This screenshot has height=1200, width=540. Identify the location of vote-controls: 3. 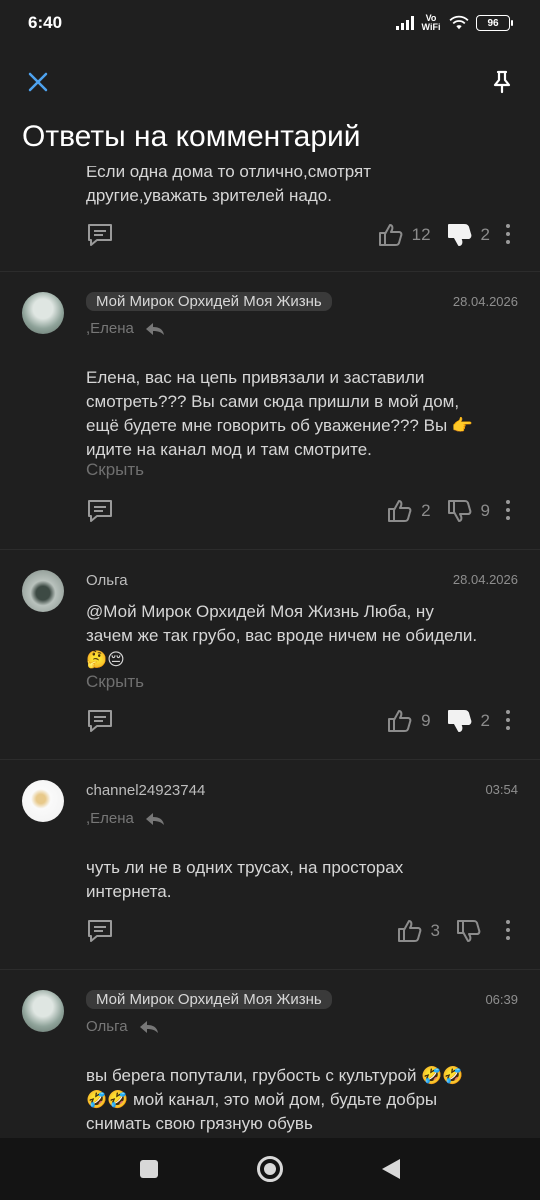
(443, 931).